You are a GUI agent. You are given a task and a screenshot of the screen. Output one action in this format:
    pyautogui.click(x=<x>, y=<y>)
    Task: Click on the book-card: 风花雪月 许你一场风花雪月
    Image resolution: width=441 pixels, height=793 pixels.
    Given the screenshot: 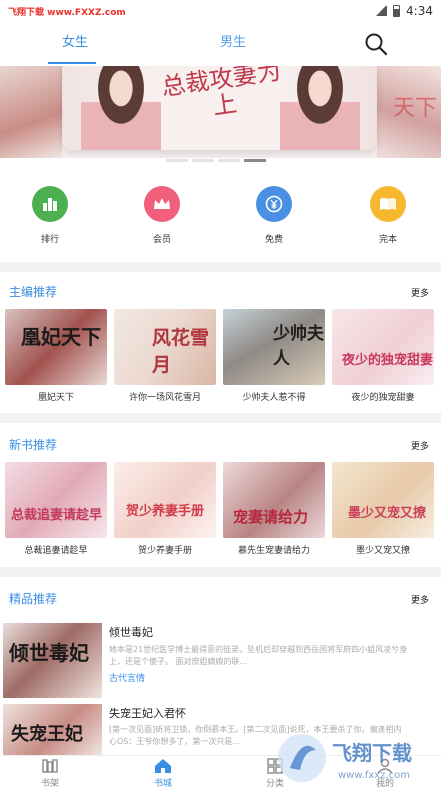 What is the action you would take?
    pyautogui.click(x=165, y=356)
    